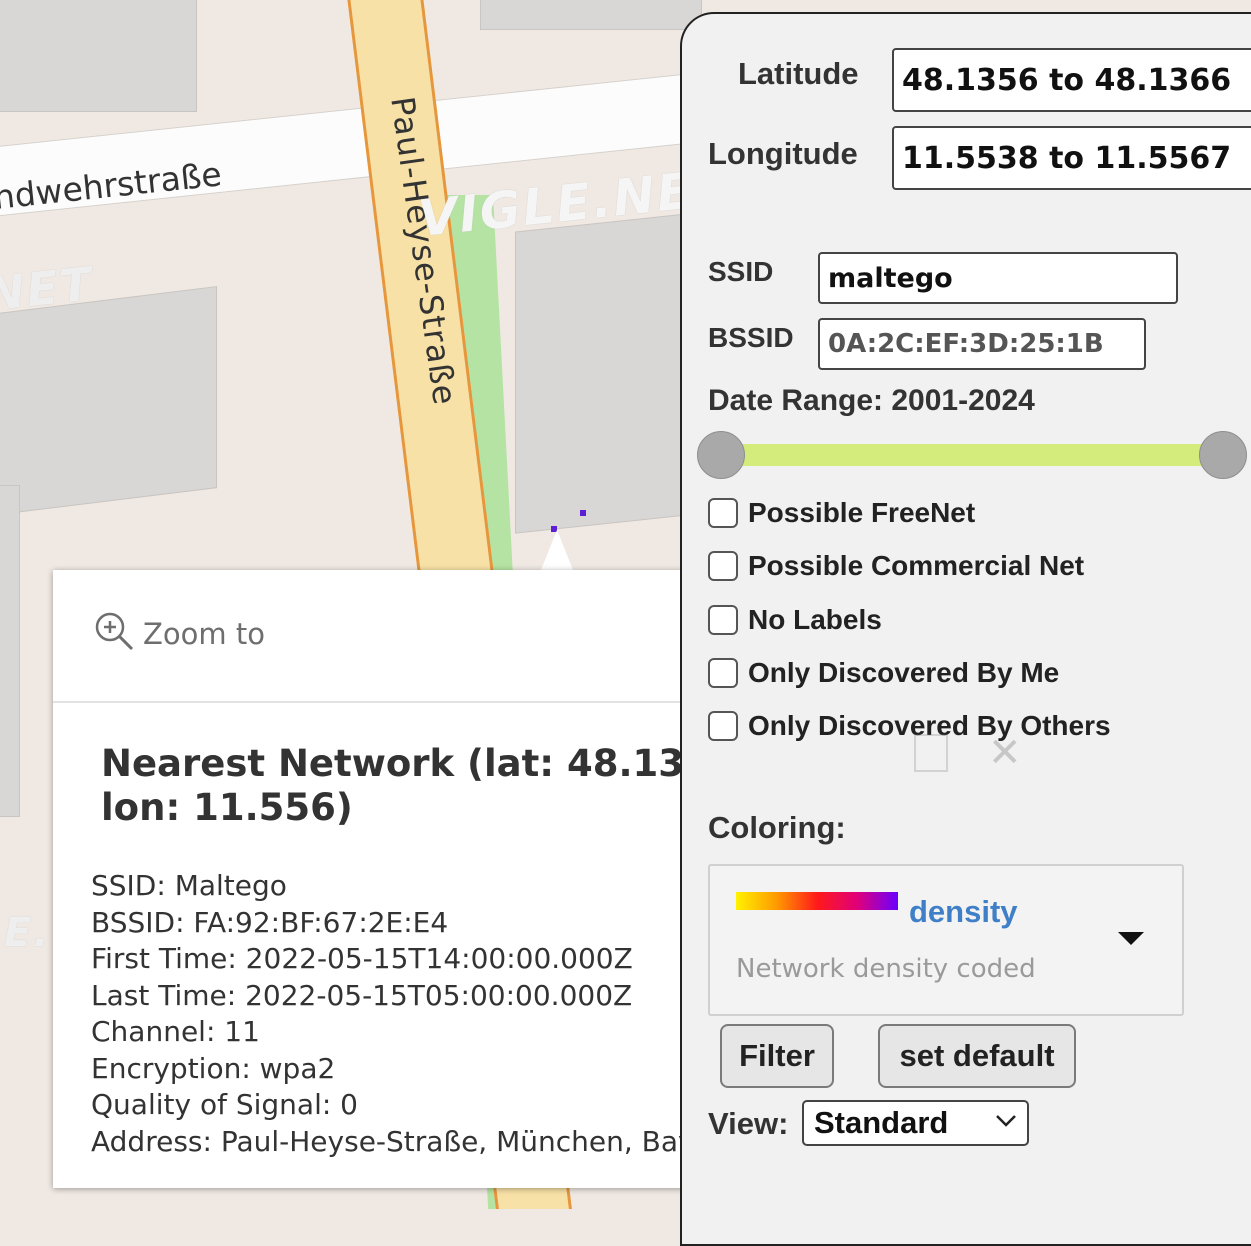 The width and height of the screenshot is (1251, 1246). Describe the element at coordinates (982, 344) in the screenshot. I see `bssid-input` at that location.